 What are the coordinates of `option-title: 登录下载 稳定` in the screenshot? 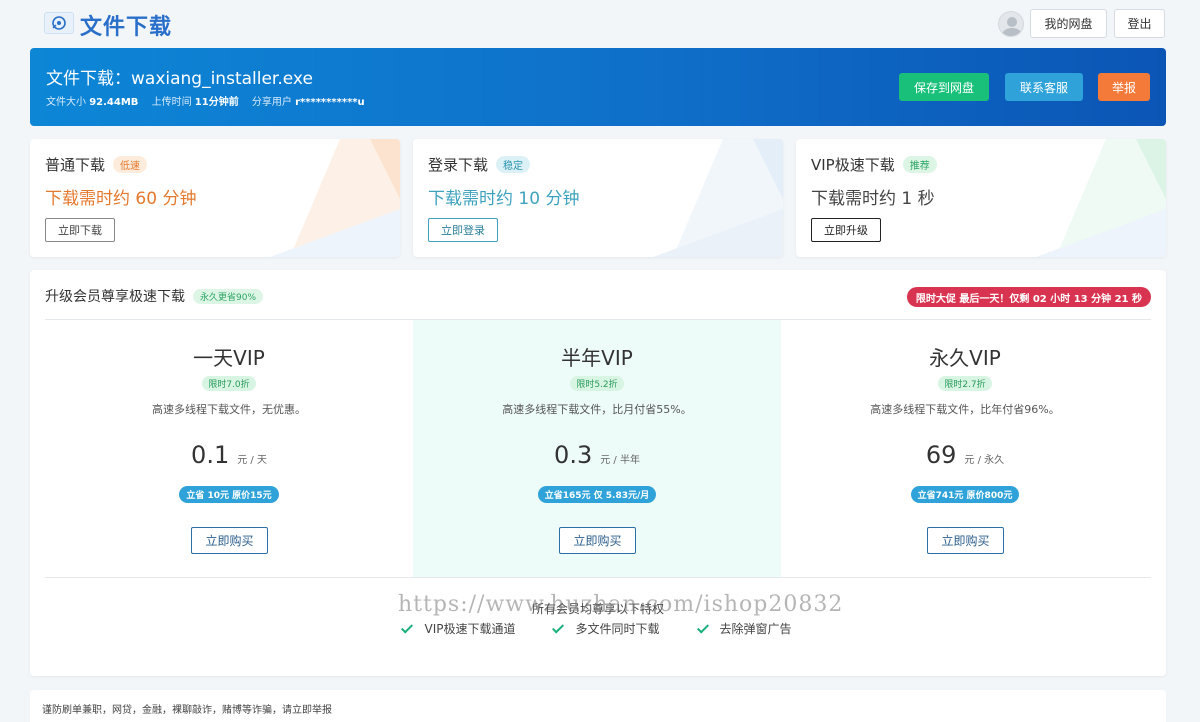 It's located at (479, 164).